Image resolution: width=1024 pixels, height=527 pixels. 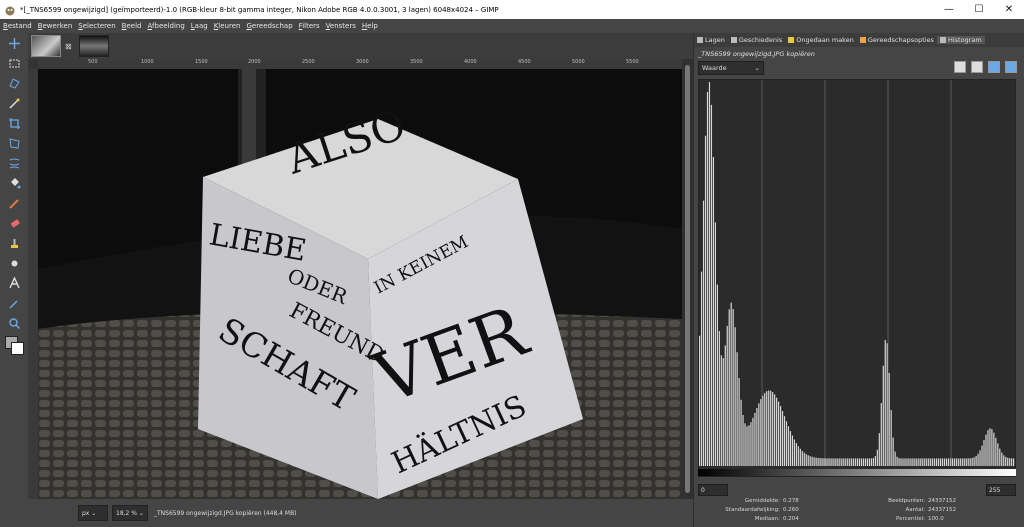 What do you see at coordinates (14, 323) in the screenshot?
I see `tool-zoom` at bounding box center [14, 323].